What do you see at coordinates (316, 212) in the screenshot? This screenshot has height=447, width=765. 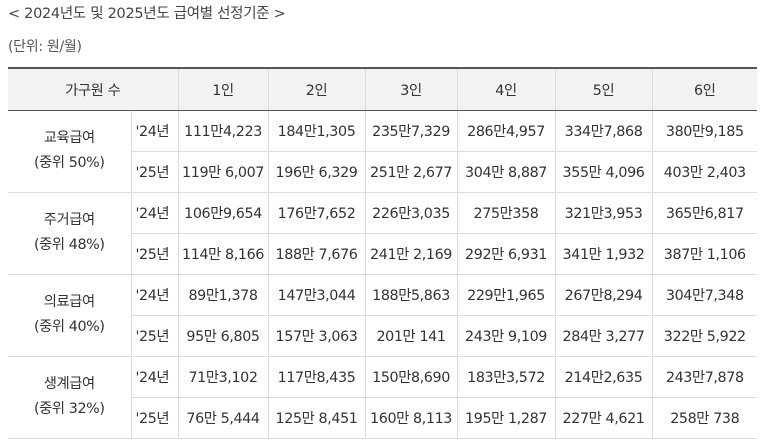 I see `amount-cell: 176만7,652` at bounding box center [316, 212].